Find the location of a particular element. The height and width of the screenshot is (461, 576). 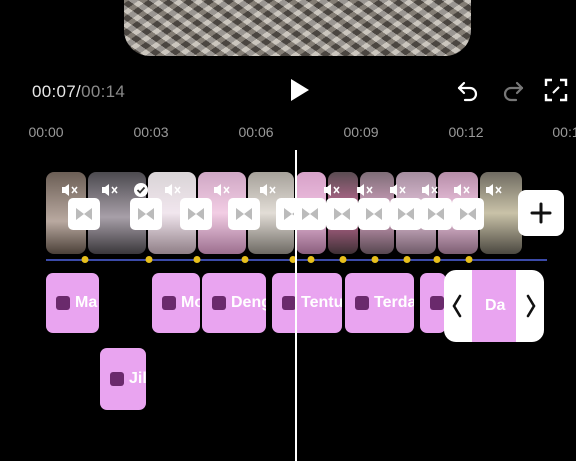

text-clip: Mo is located at coordinates (176, 303).